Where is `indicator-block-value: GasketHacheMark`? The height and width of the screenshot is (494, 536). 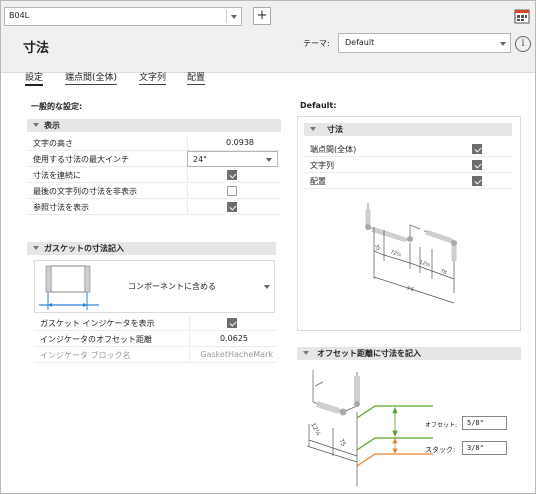
indicator-block-value: GasketHacheMark is located at coordinates (236, 354).